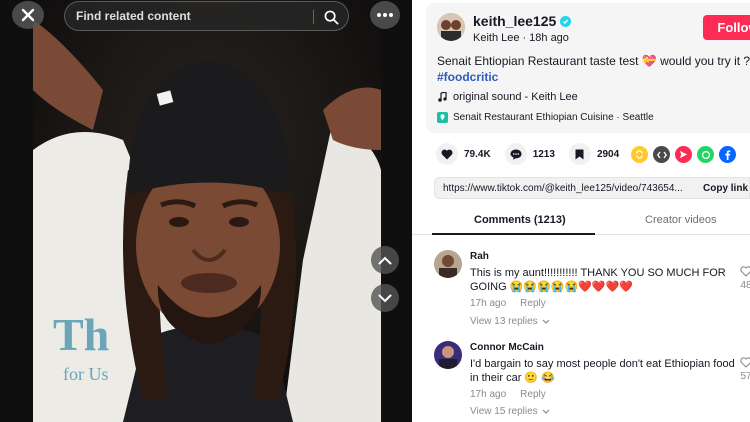  I want to click on view-replies-button: View 15 replies, so click(510, 411).